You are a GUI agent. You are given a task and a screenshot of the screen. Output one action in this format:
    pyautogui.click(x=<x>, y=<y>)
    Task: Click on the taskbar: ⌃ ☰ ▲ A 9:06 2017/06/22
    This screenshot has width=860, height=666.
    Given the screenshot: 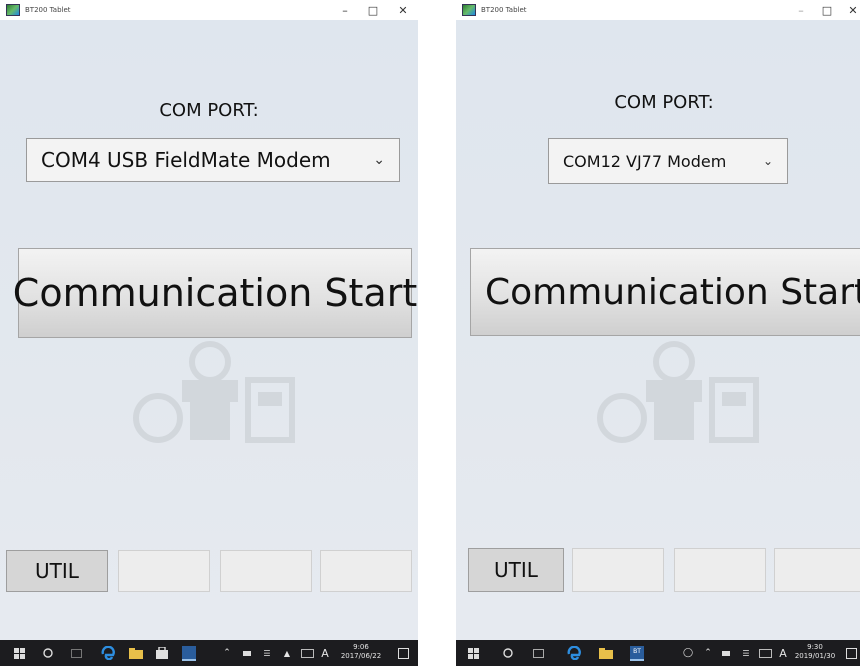 What is the action you would take?
    pyautogui.click(x=209, y=653)
    